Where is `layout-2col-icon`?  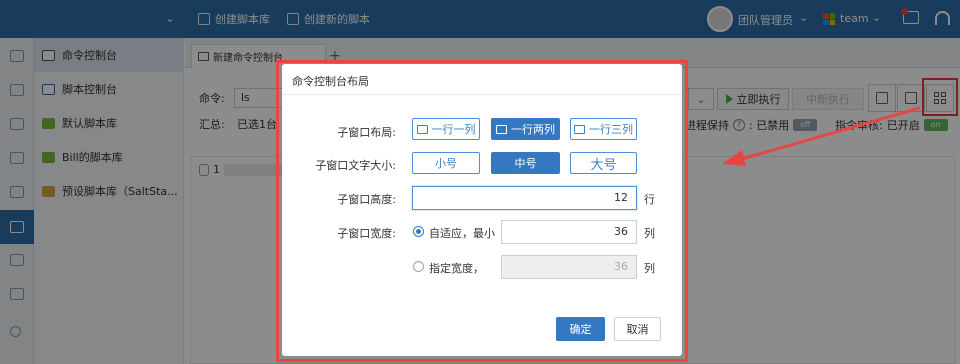 layout-2col-icon is located at coordinates (501, 129).